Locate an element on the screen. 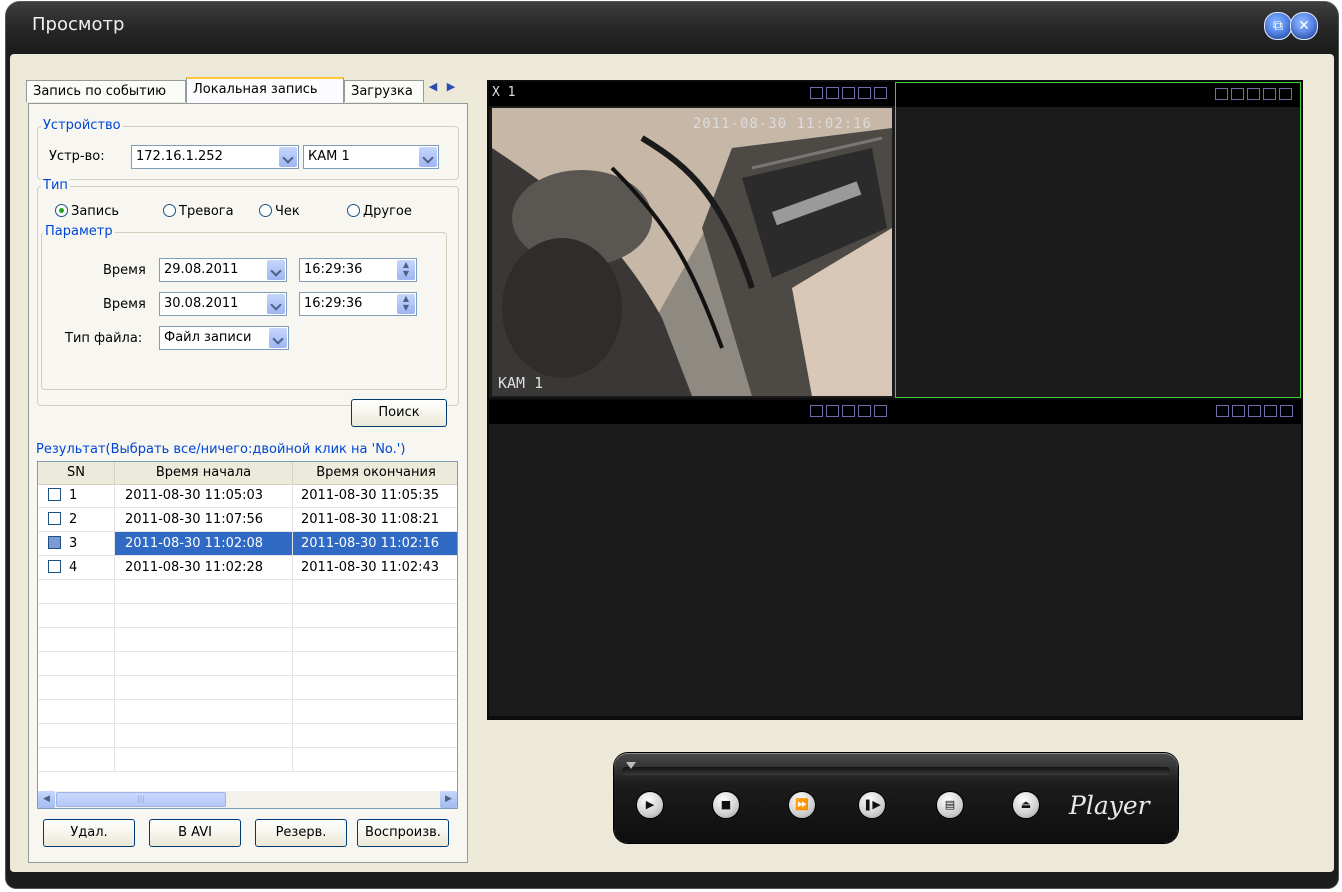  radio-record: Запись is located at coordinates (87, 212).